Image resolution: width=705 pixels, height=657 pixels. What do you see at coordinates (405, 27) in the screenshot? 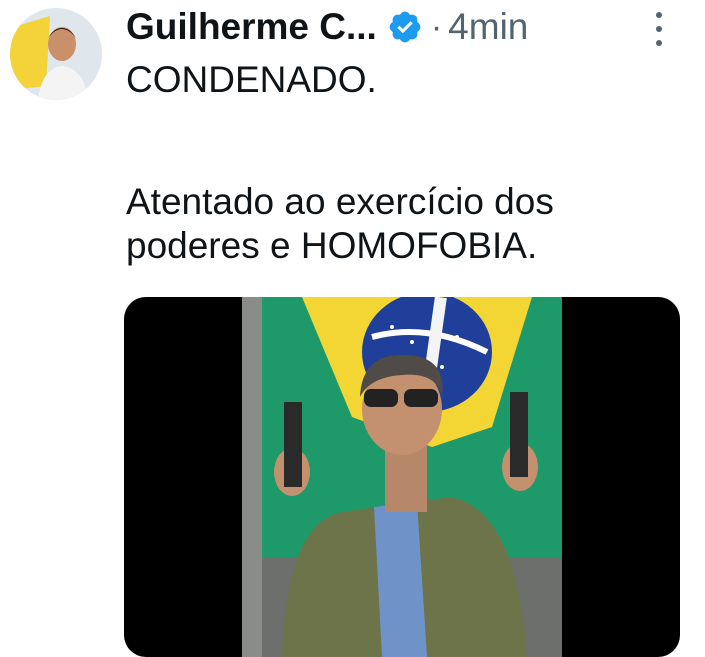
I see `verified-badge-icon` at bounding box center [405, 27].